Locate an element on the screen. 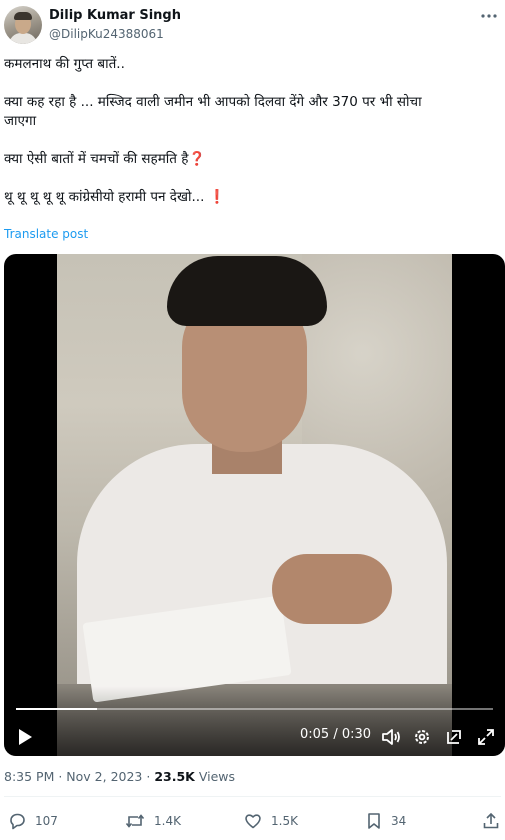 This screenshot has height=840, width=505. video-progress-bar is located at coordinates (254, 709).